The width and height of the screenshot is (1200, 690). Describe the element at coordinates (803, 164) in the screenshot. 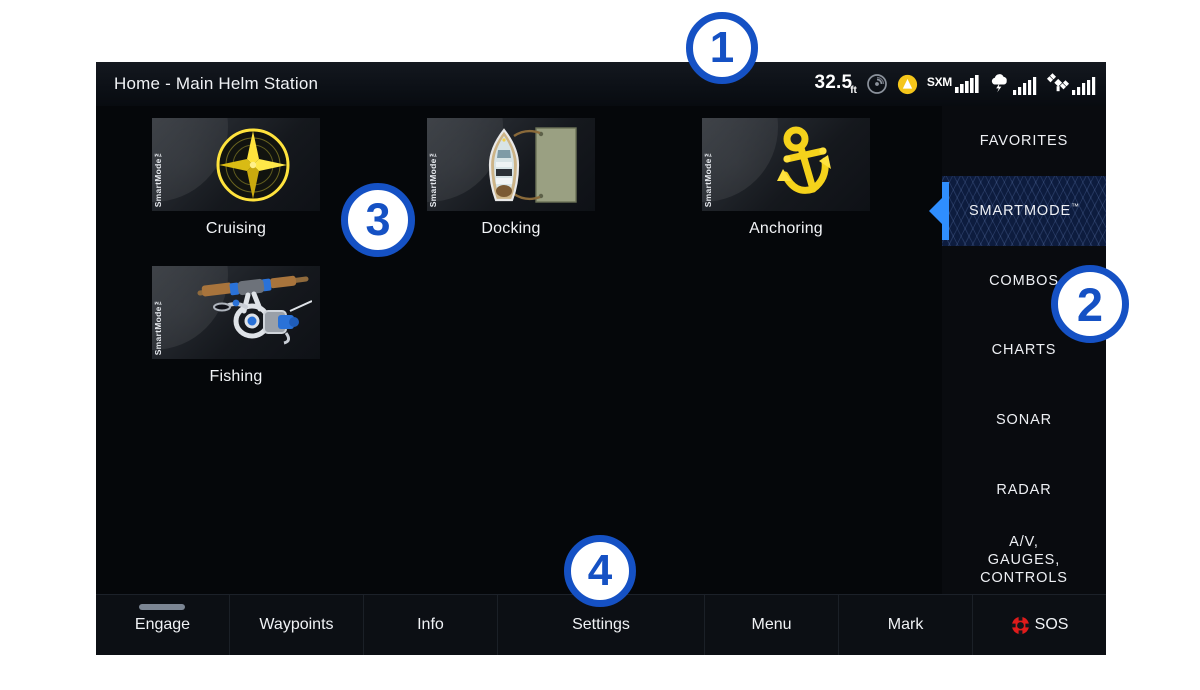

I see `anchor-icon` at that location.